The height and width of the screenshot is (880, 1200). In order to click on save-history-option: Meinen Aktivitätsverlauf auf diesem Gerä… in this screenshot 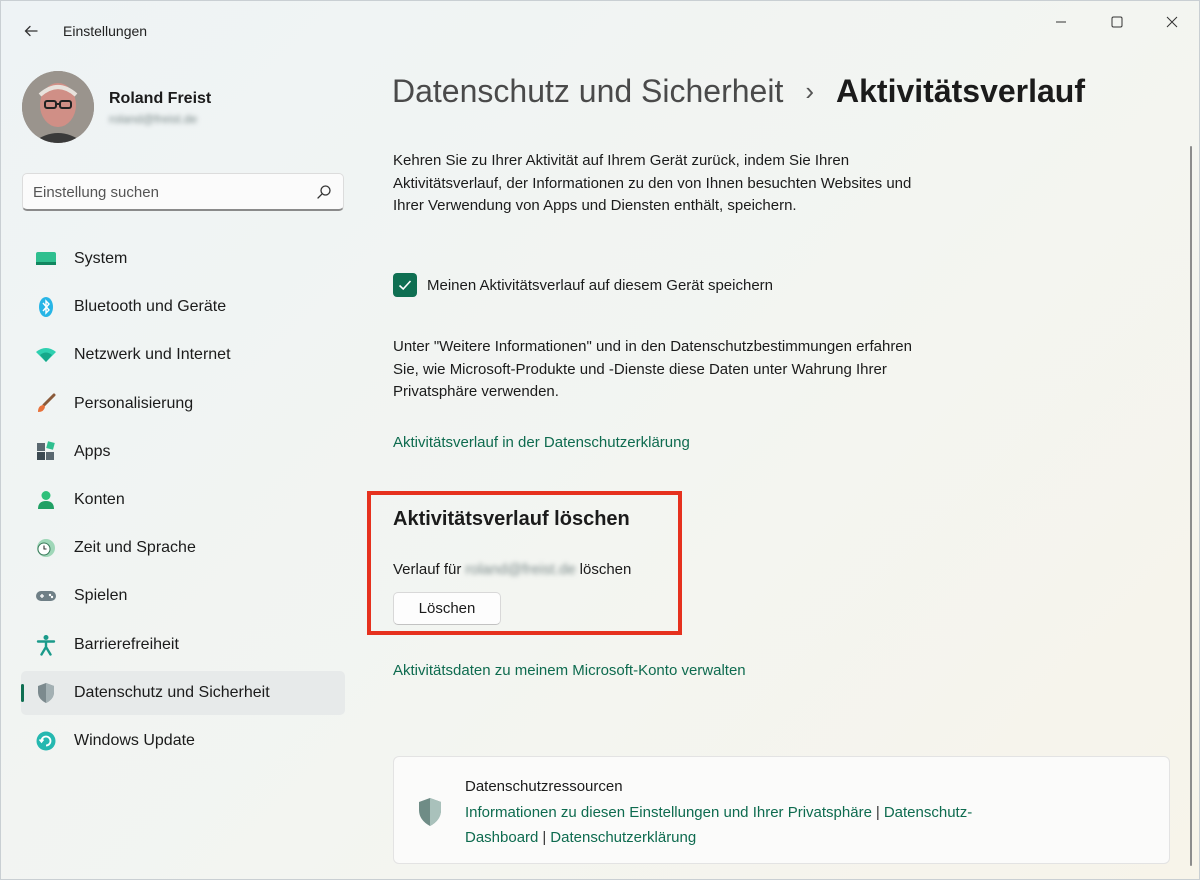, I will do `click(583, 285)`.